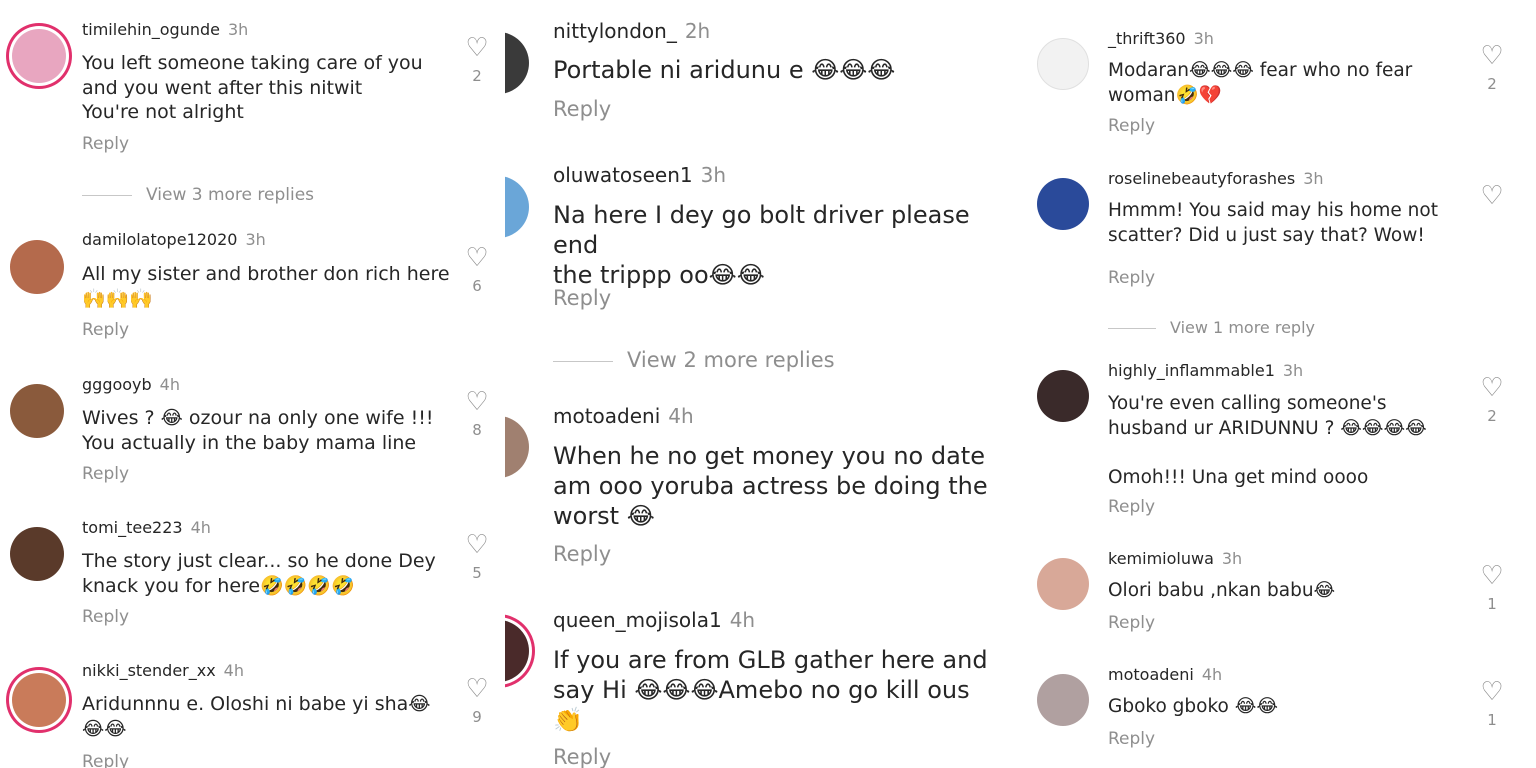  What do you see at coordinates (117, 384) in the screenshot?
I see `username: gggooyb` at bounding box center [117, 384].